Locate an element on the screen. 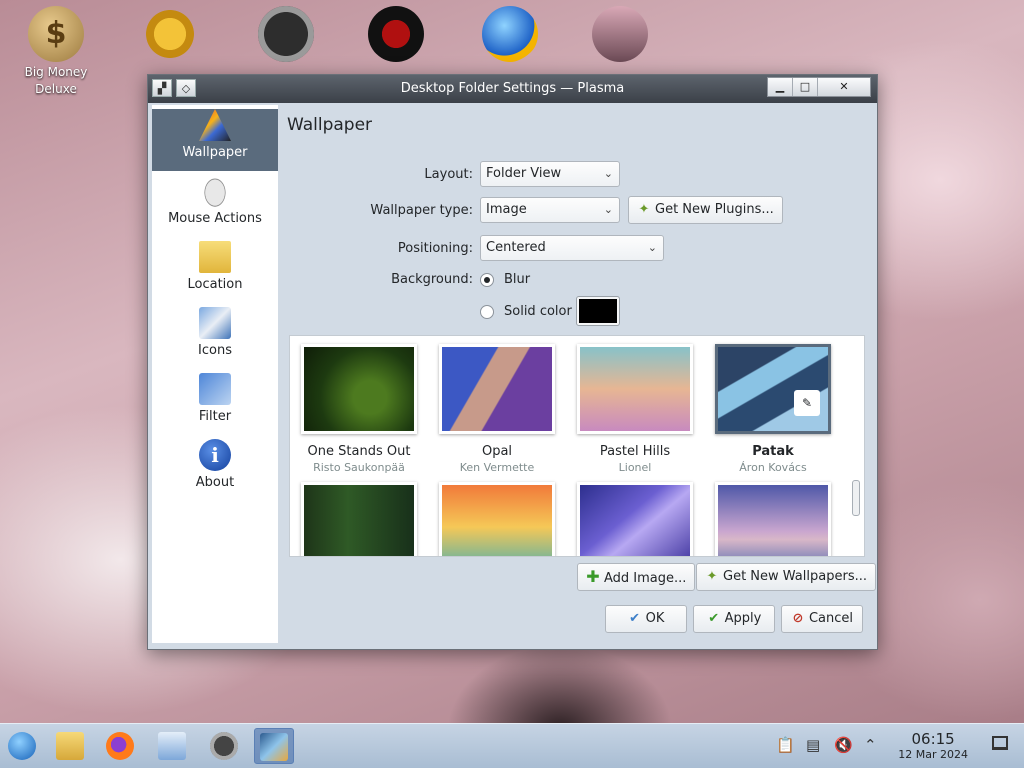  sidebar-item-wallpaper: Wallpaper is located at coordinates (215, 140).